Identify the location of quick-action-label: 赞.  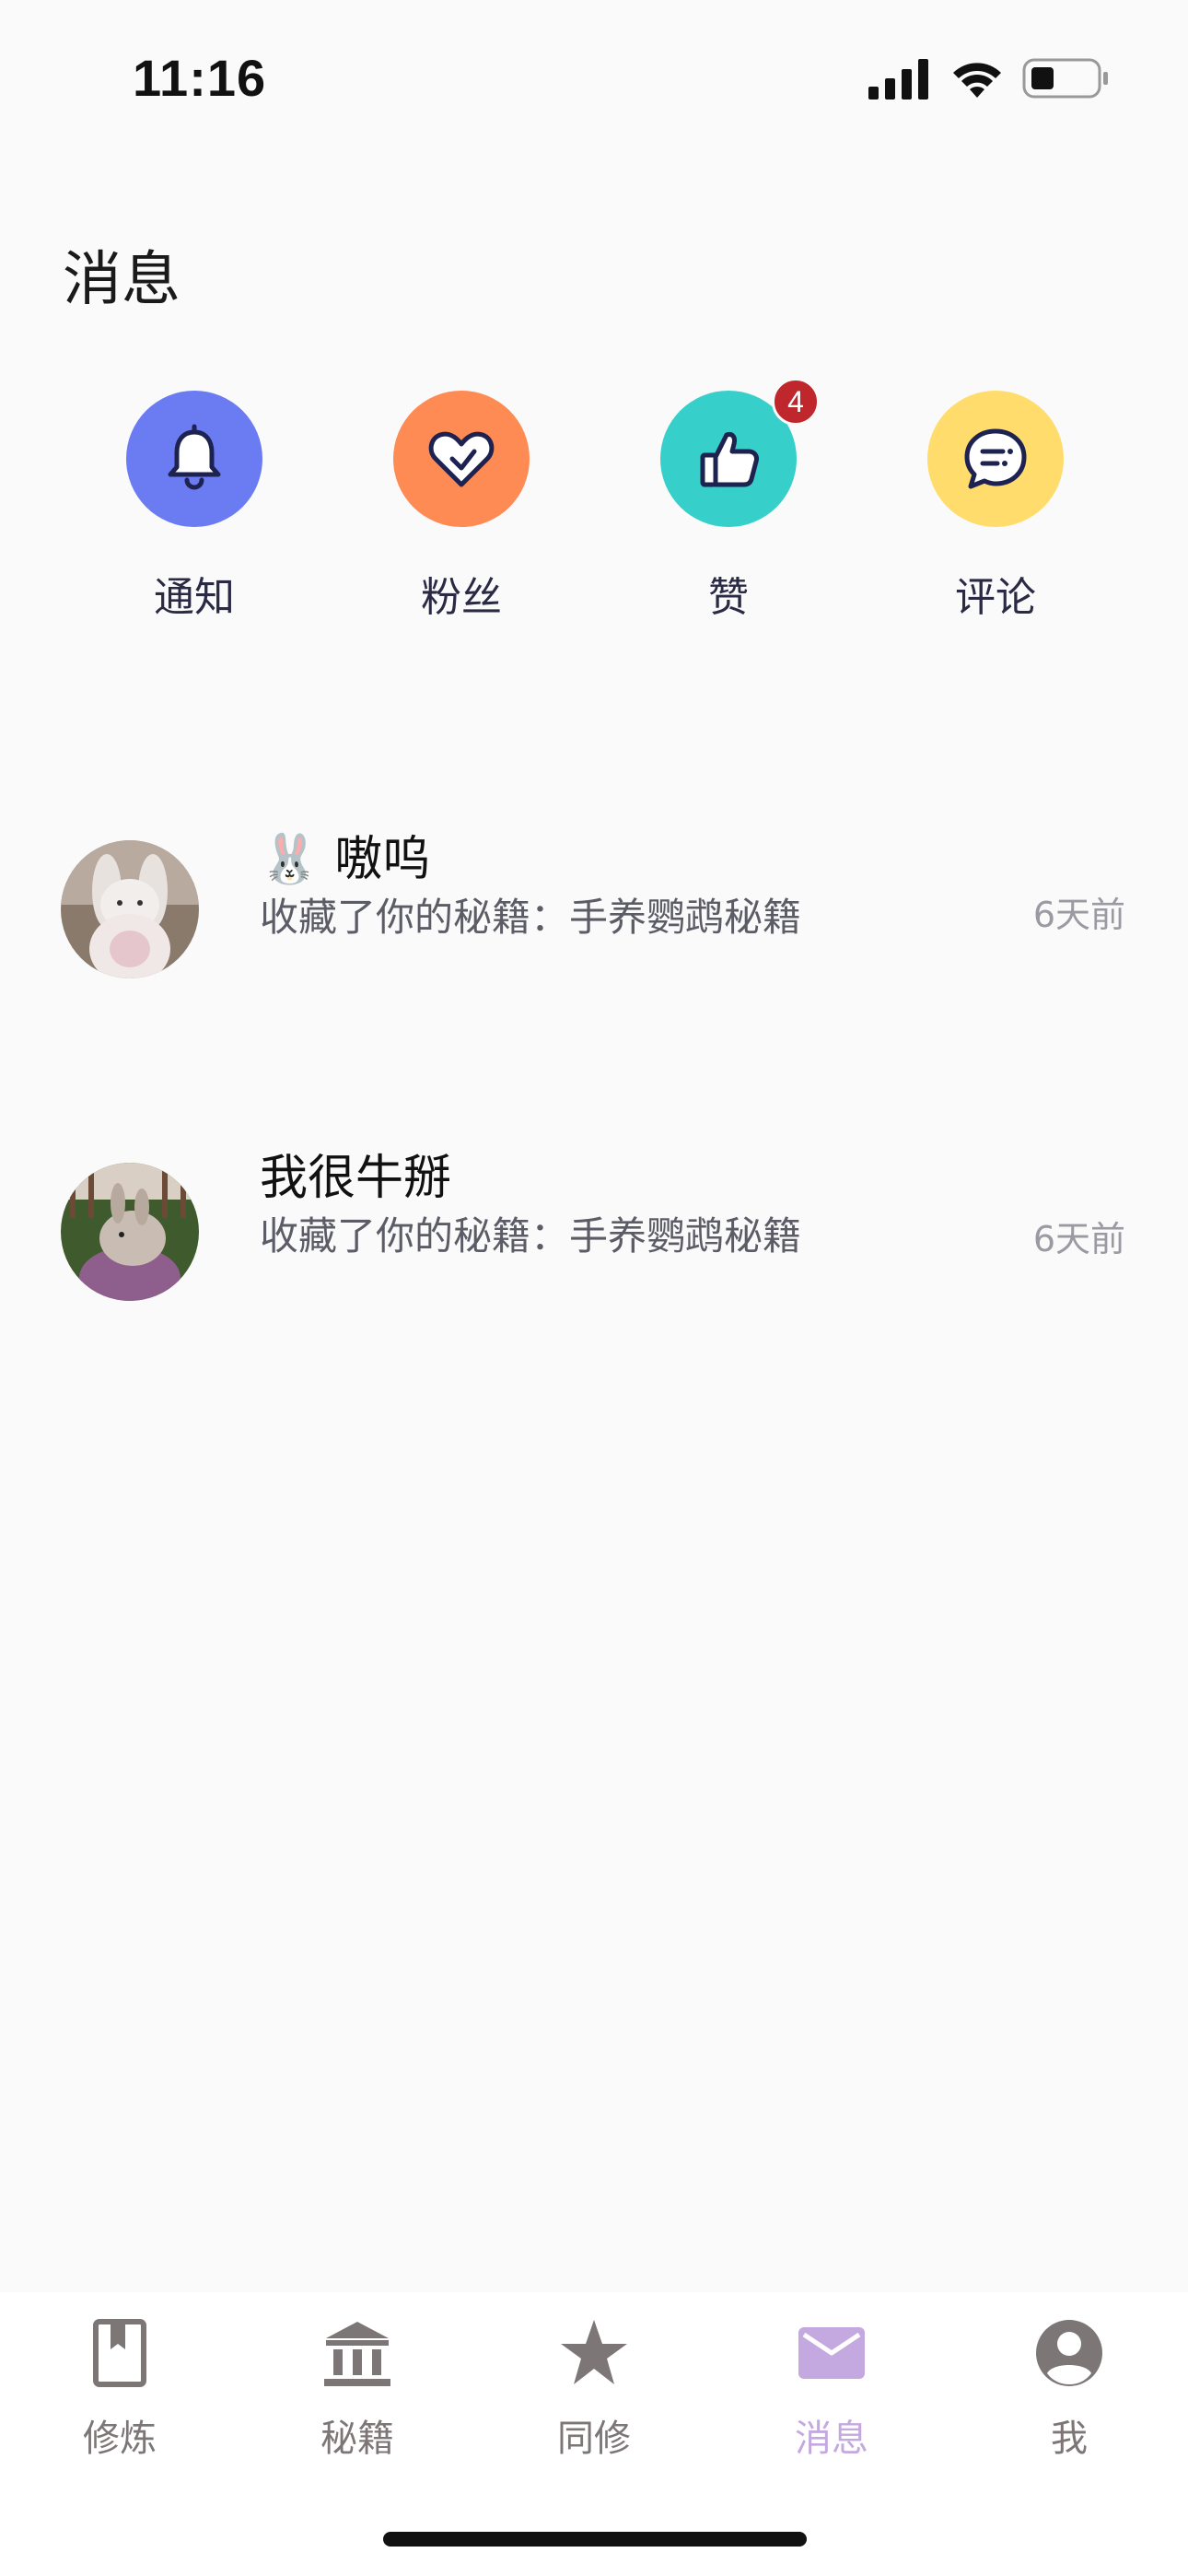
(728, 597).